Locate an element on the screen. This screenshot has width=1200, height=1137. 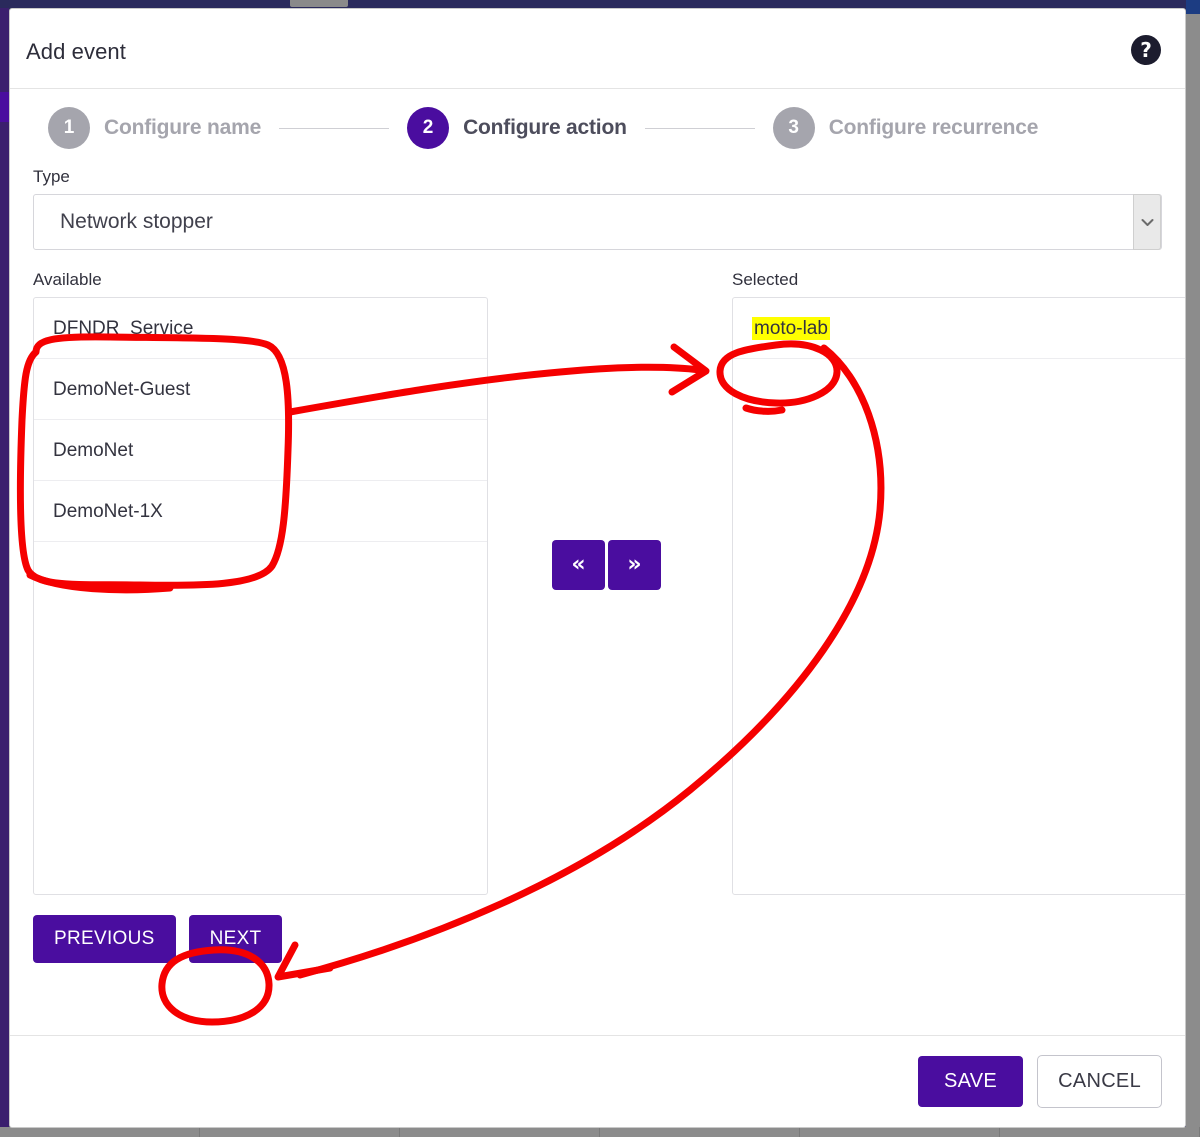
type-select-value: Network stopper is located at coordinates (136, 221).